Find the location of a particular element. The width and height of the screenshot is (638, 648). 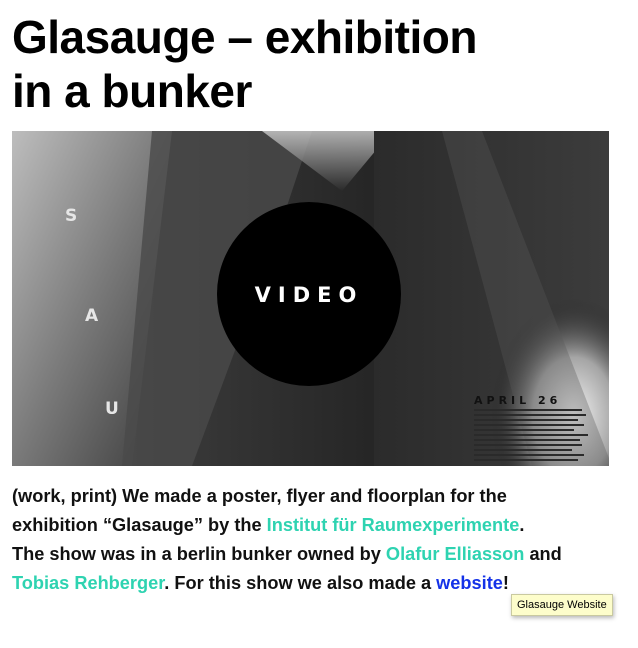

play-button: VIDEO is located at coordinates (309, 294).